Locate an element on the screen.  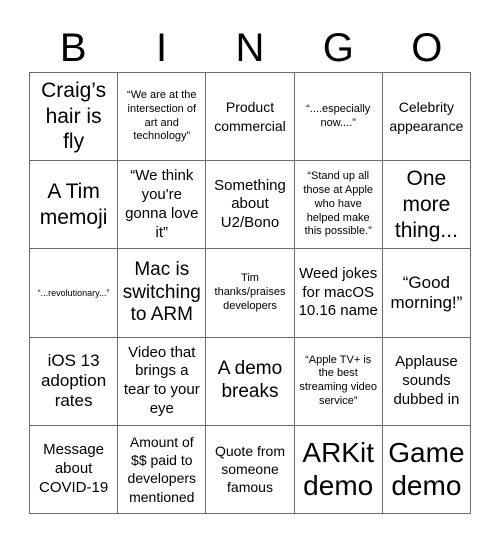
bingo-cell: “....especially now....” is located at coordinates (338, 117).